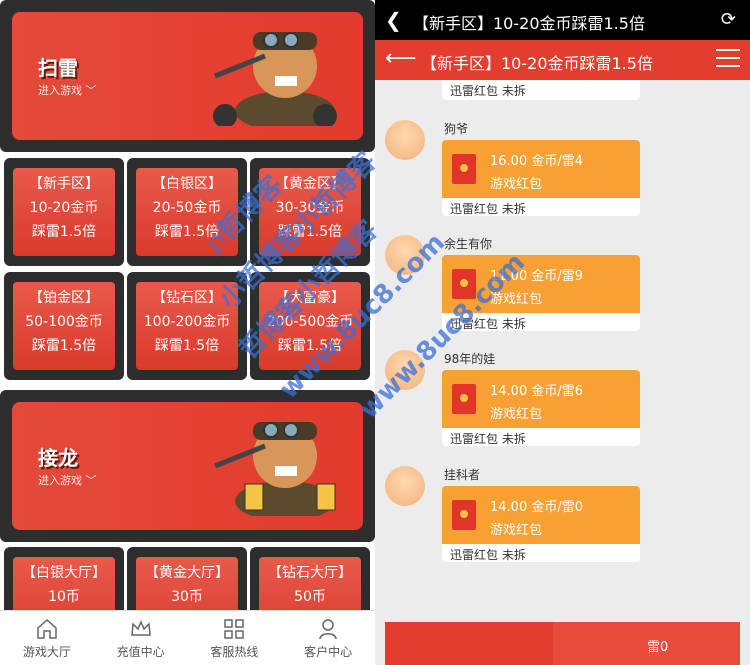  I want to click on chat-message: 98年的娃 14.00 金币/雷6 游戏红包 迅雷红包 未拆, so click(562, 405).